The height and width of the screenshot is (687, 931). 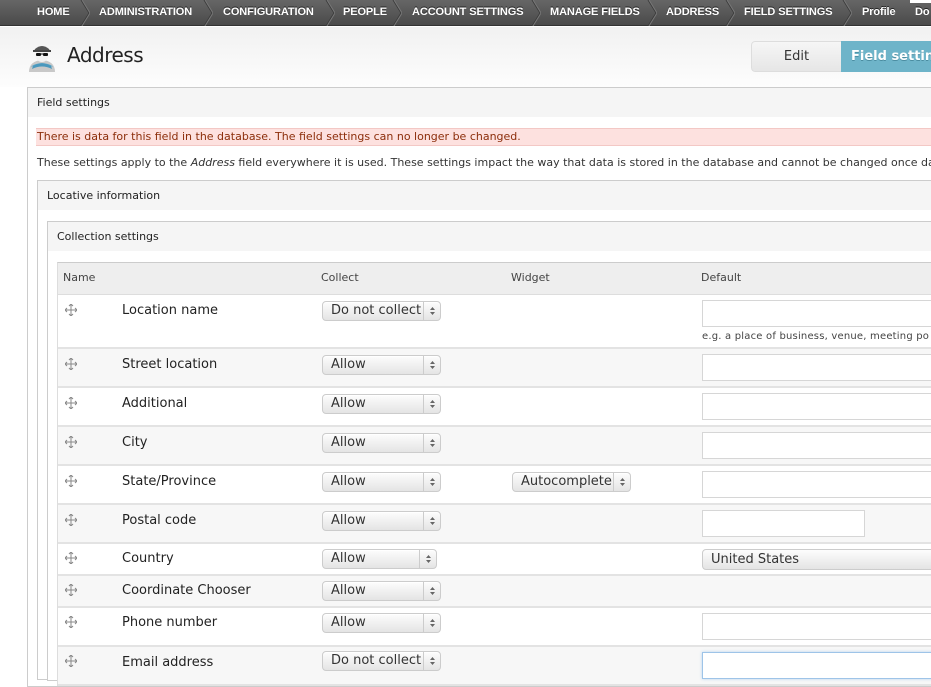 What do you see at coordinates (494, 592) in the screenshot?
I see `table-row: Coordinate Chooser Allow` at bounding box center [494, 592].